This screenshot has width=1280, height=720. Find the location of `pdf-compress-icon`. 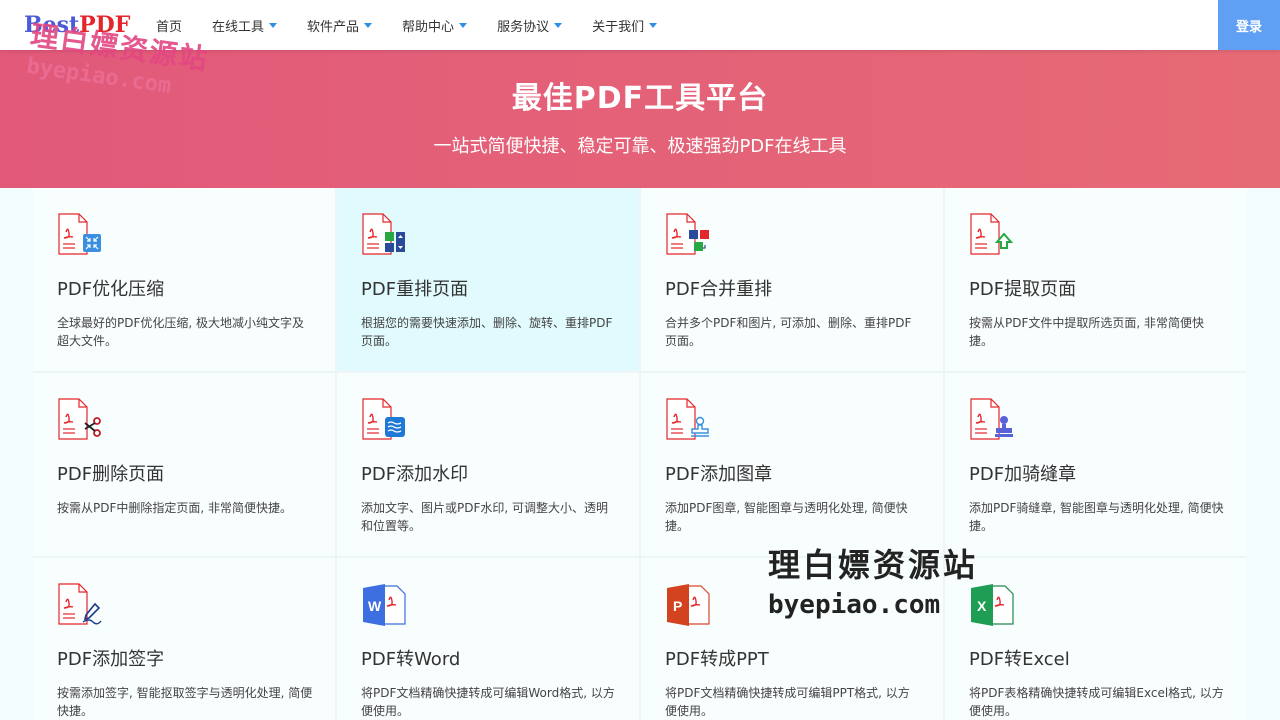

pdf-compress-icon is located at coordinates (79, 234).